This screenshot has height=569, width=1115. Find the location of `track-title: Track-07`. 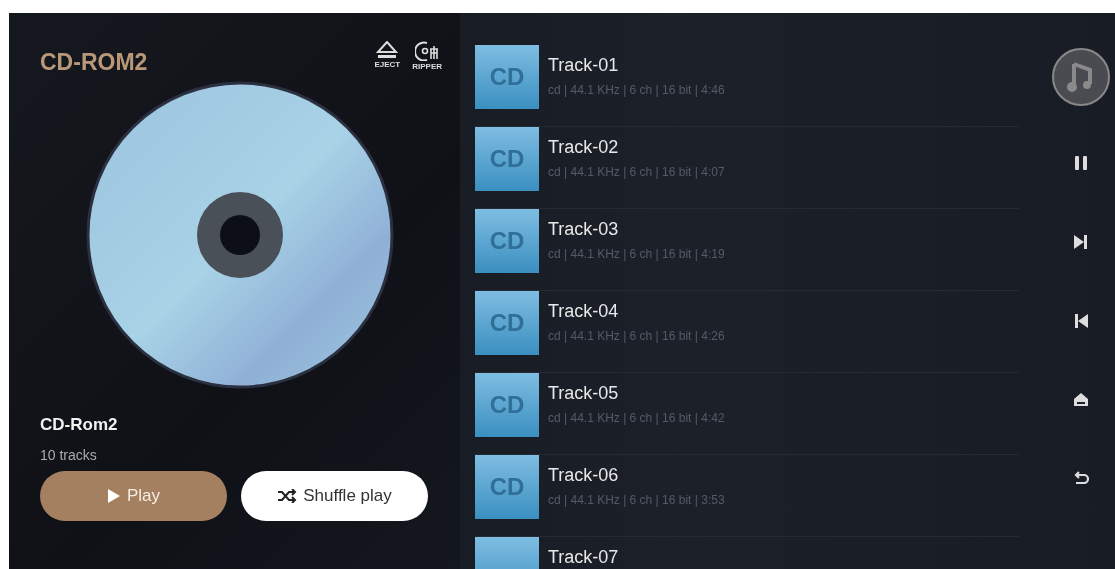

track-title: Track-07 is located at coordinates (583, 557).